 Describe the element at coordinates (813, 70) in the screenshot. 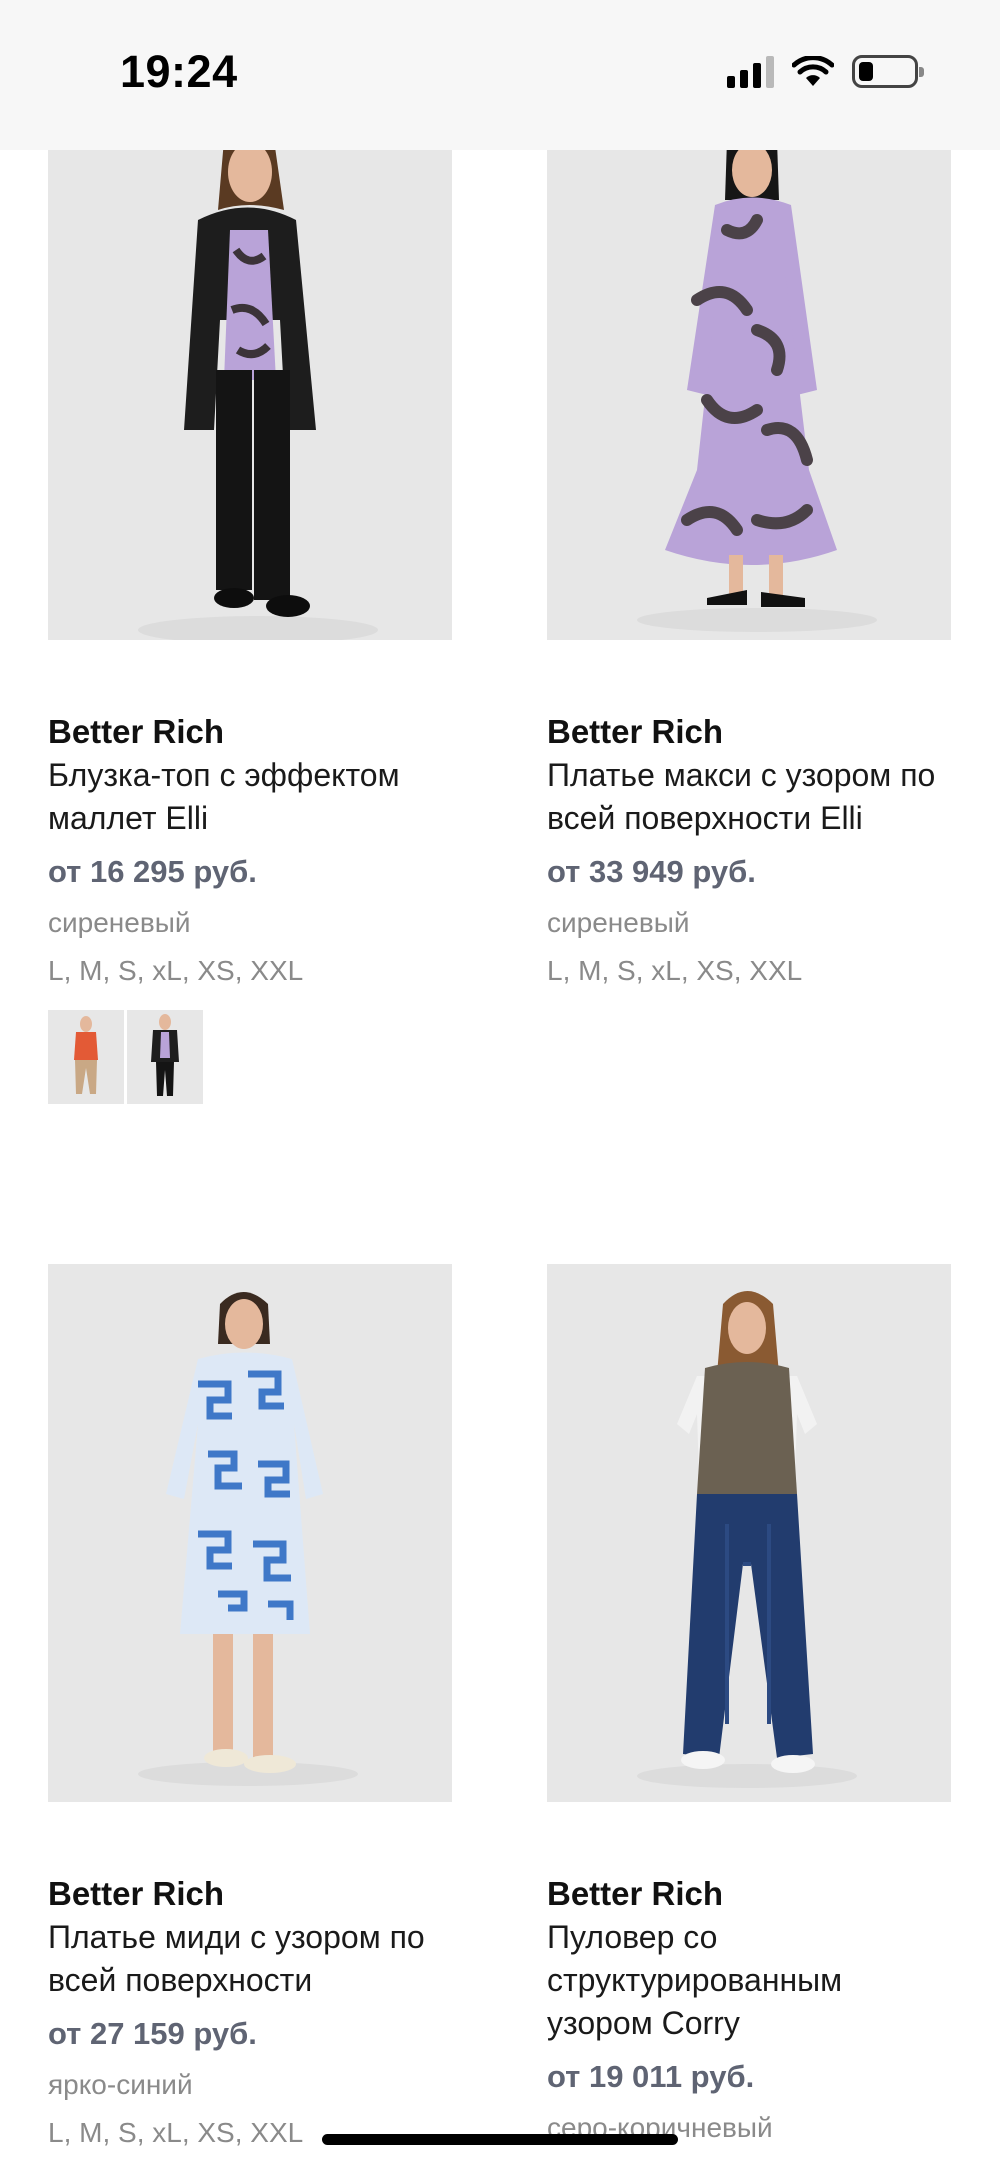

I see `wifi-icon` at that location.